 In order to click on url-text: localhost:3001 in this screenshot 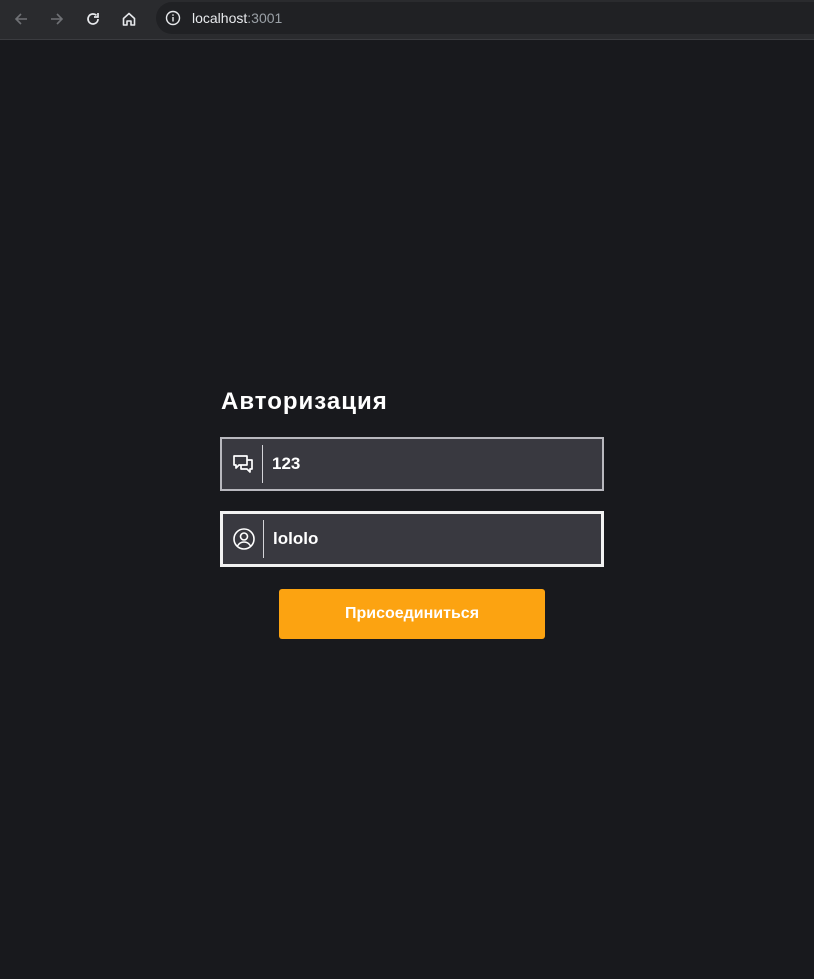, I will do `click(237, 18)`.